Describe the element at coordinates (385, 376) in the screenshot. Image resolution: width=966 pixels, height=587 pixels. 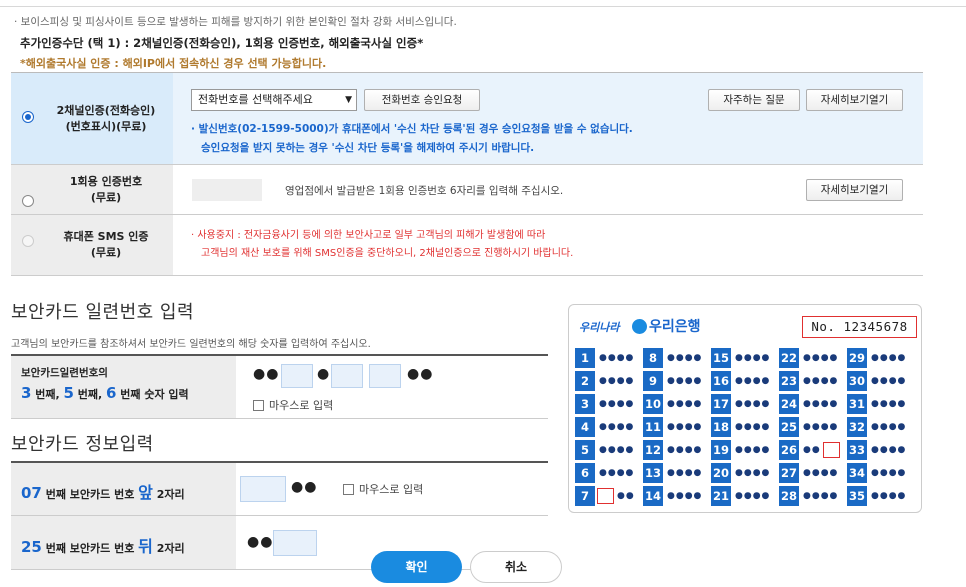
I see `serial-digit-6-input` at that location.